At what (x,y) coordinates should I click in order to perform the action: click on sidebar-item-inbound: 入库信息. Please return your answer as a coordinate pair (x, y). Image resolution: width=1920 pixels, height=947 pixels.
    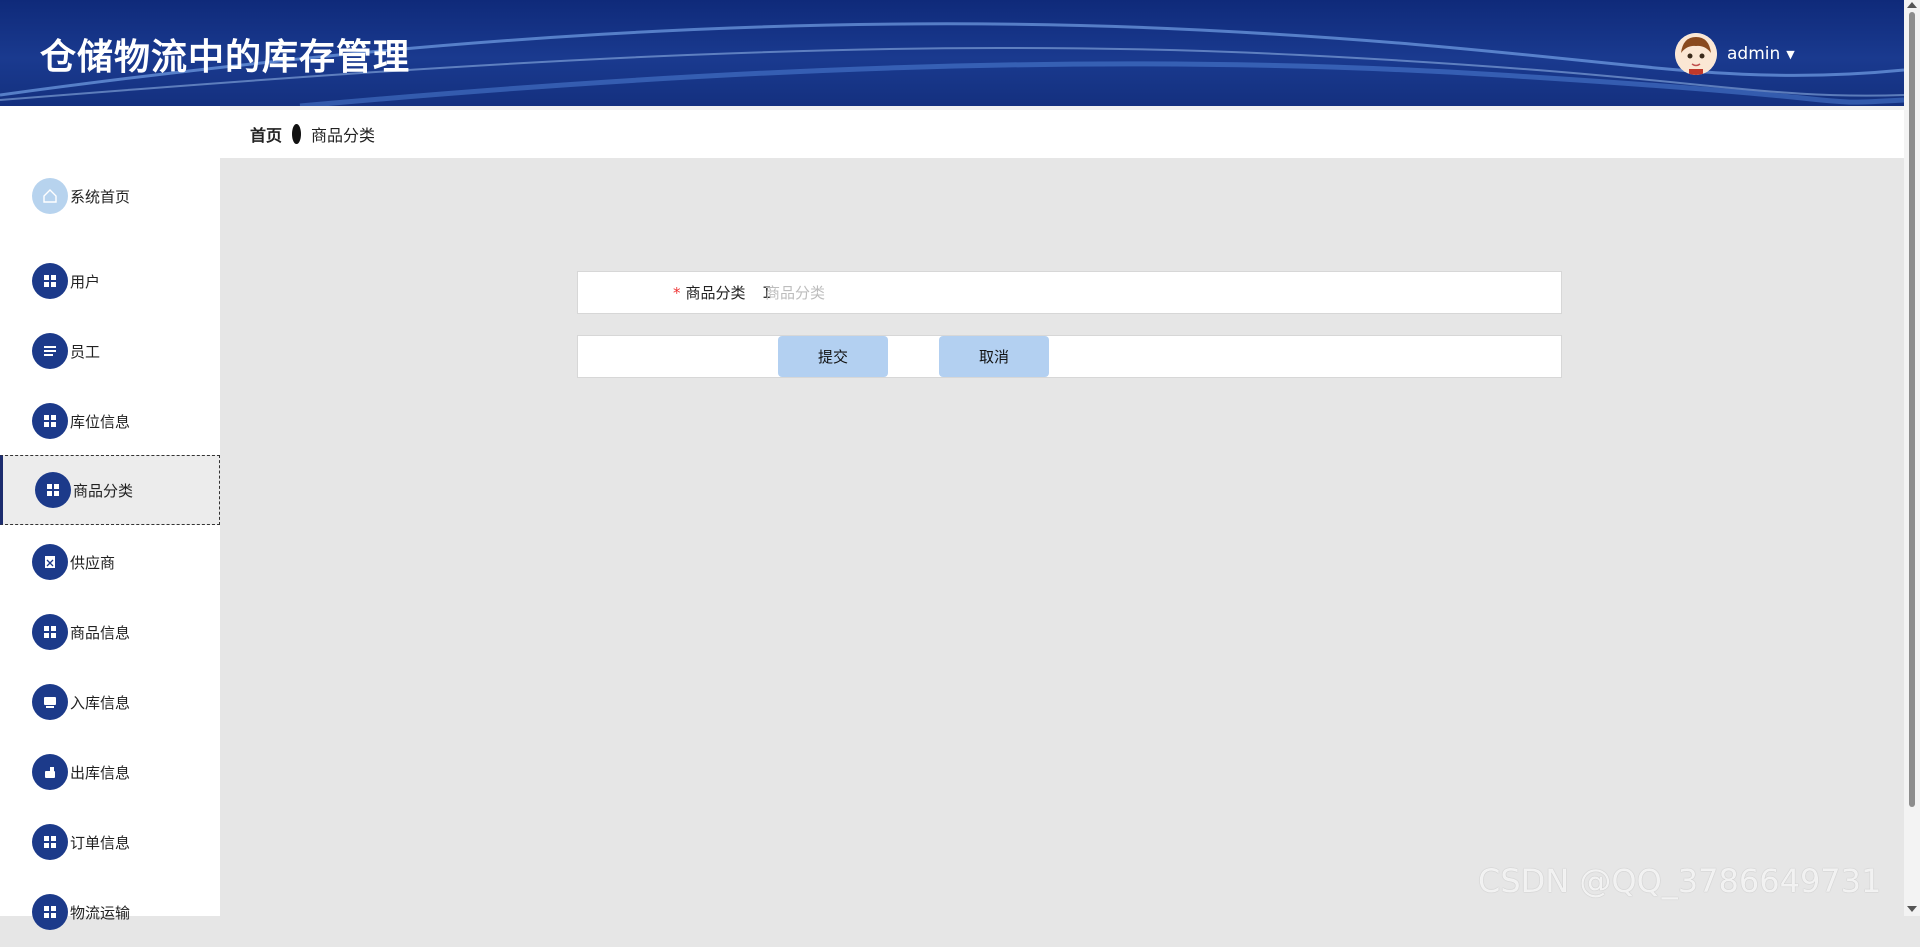
    Looking at the image, I should click on (110, 702).